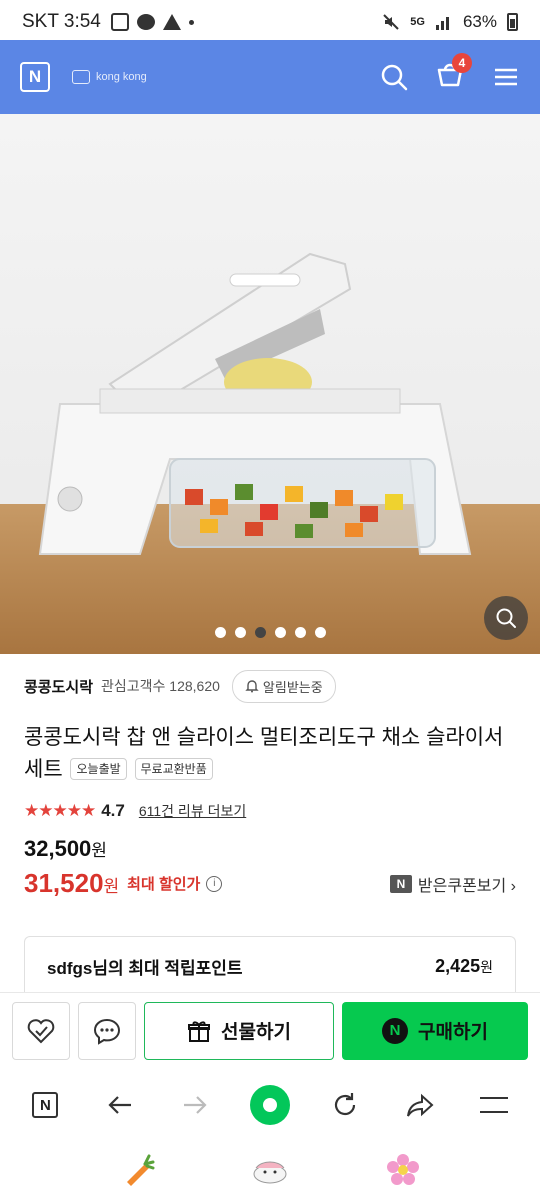  Describe the element at coordinates (512, 22) in the screenshot. I see `battery-icon` at that location.